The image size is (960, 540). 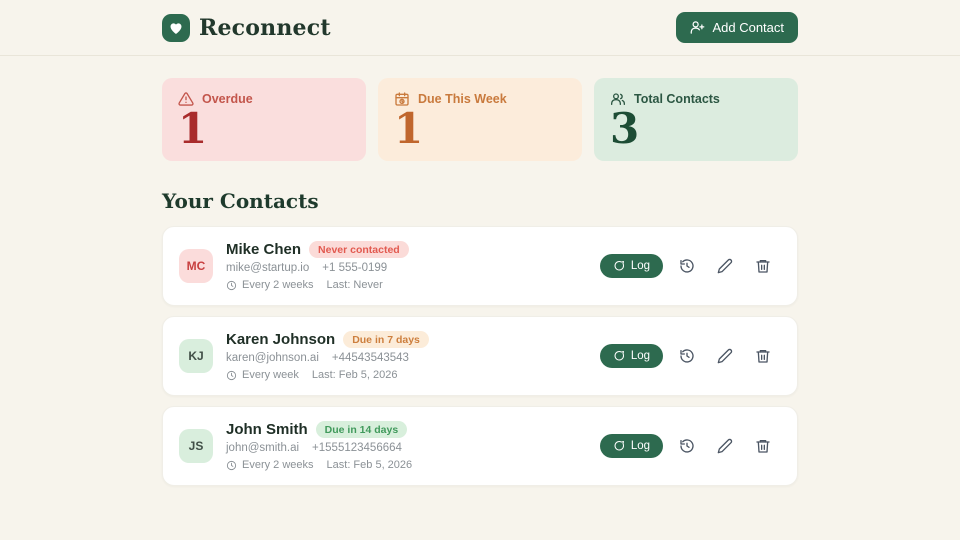 What do you see at coordinates (227, 99) in the screenshot?
I see `stat-label: Overdue` at bounding box center [227, 99].